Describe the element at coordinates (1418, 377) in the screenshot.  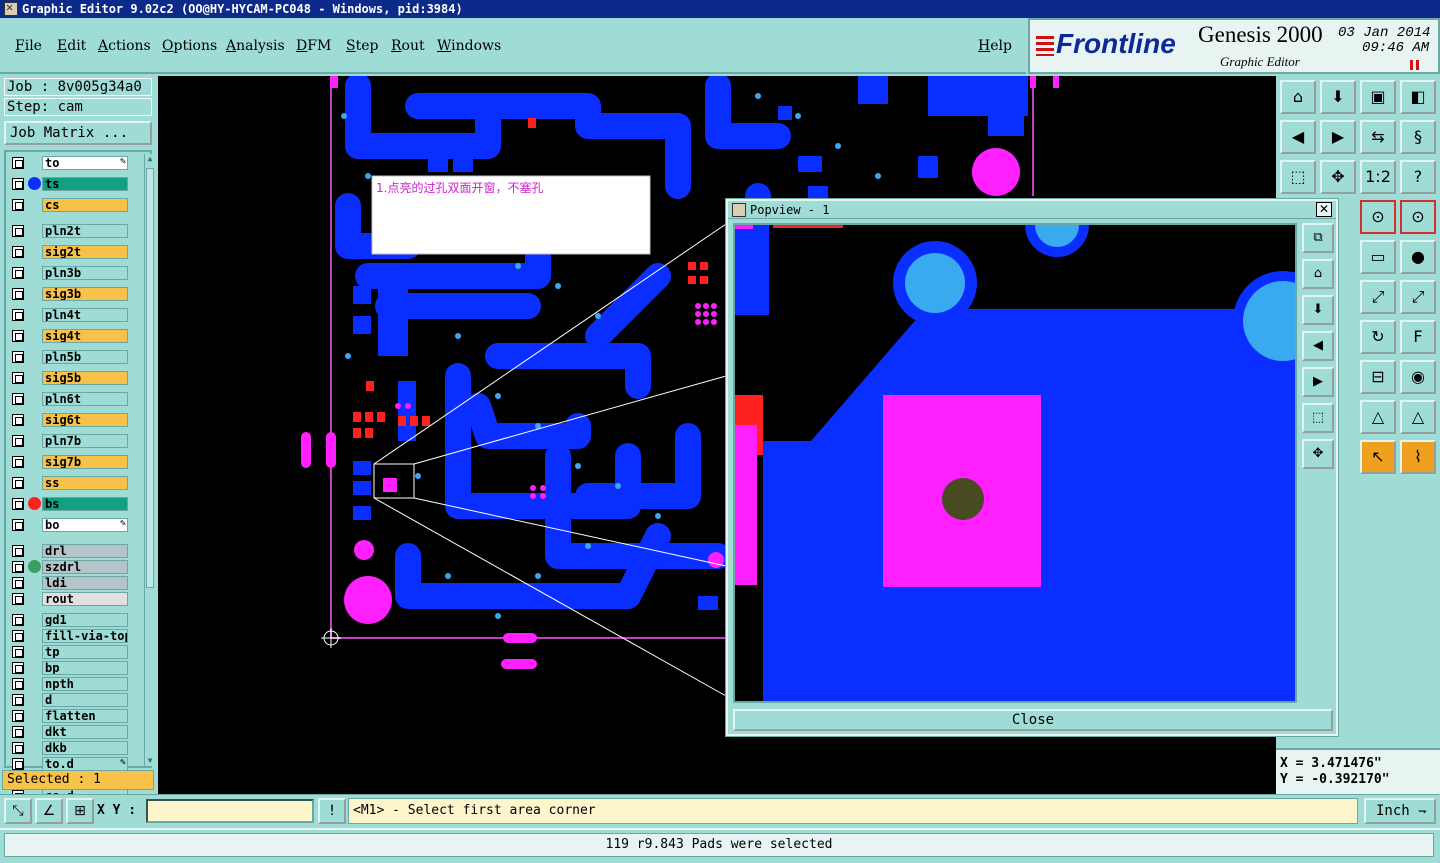
I see `shapes-icon: ◉` at that location.